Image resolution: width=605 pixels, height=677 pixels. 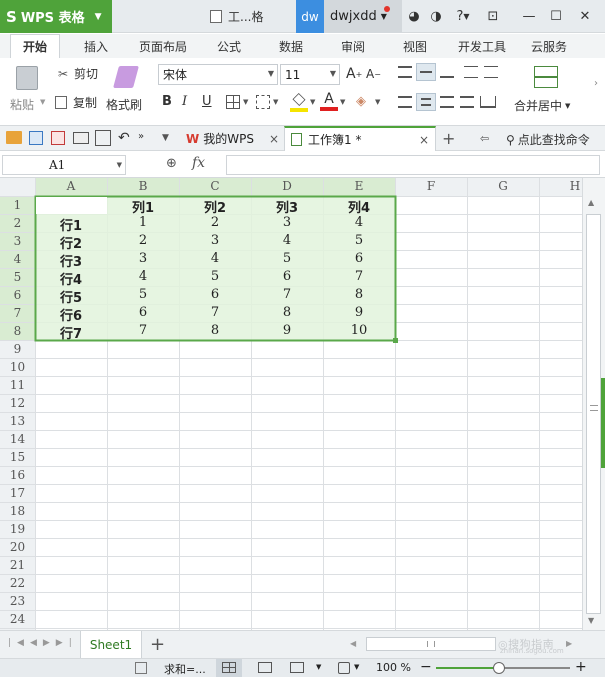 What do you see at coordinates (64, 165) in the screenshot?
I see `name-box: A1 ▼` at bounding box center [64, 165].